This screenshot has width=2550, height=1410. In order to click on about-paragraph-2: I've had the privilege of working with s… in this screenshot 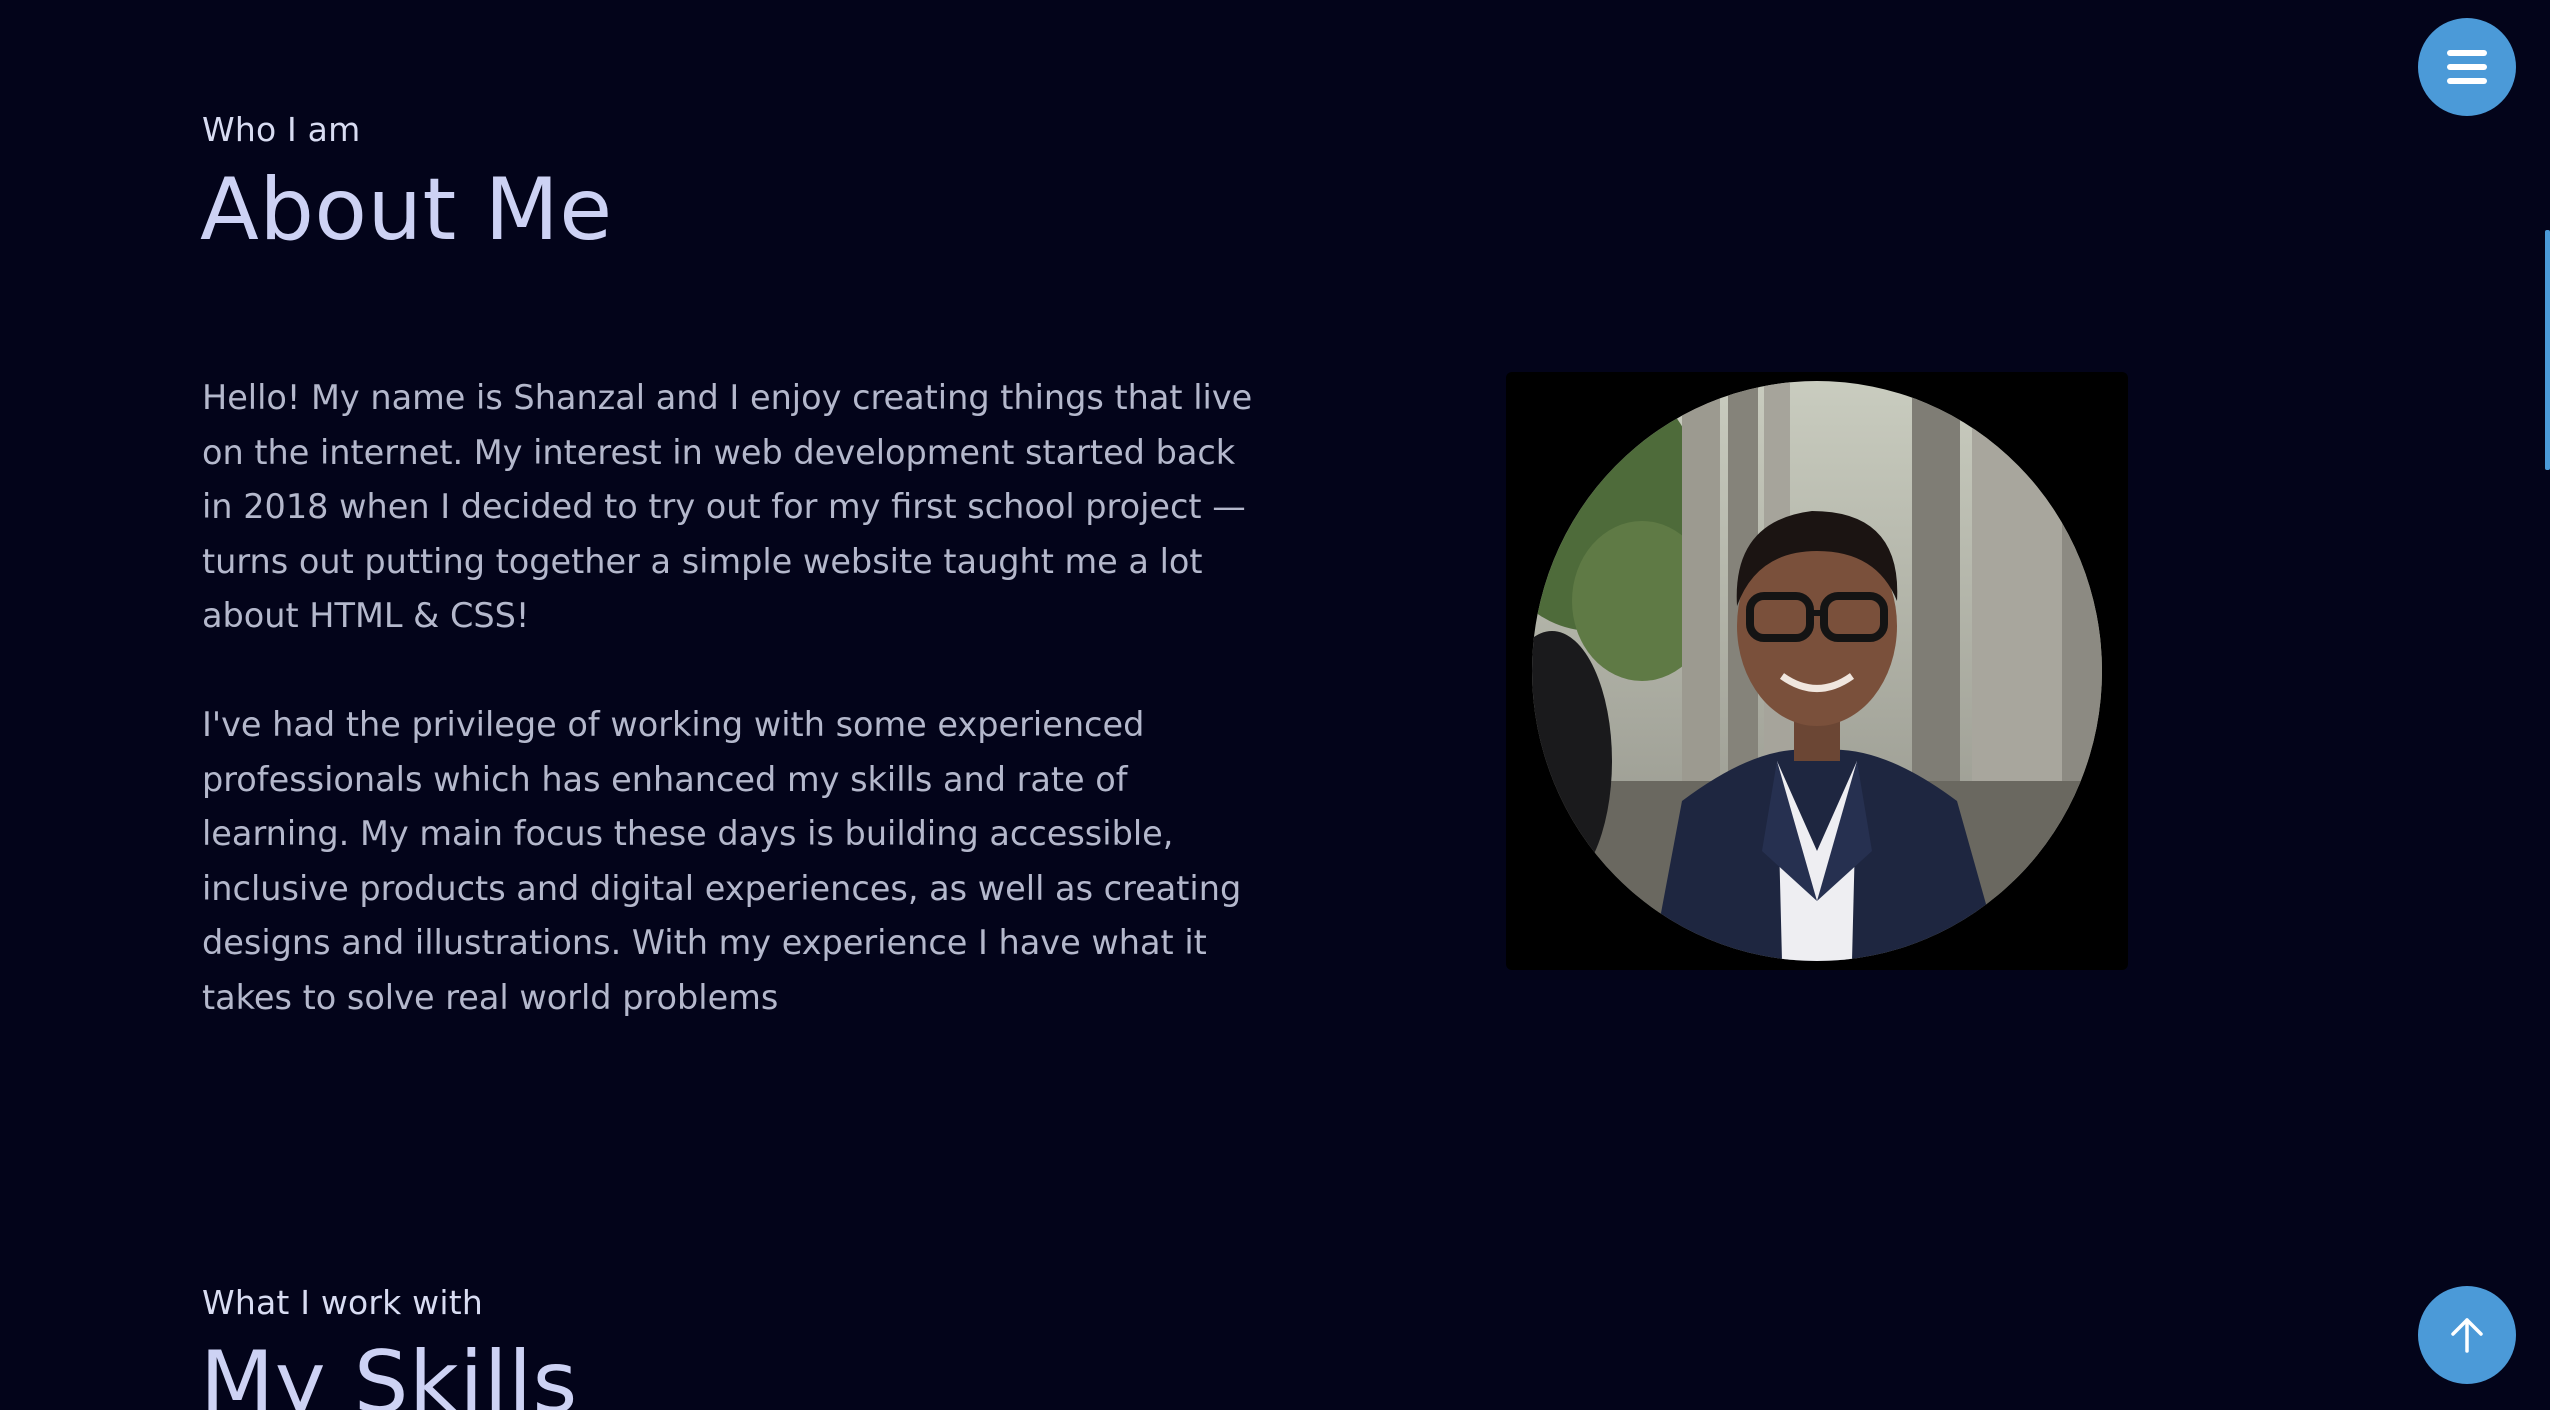, I will do `click(722, 861)`.